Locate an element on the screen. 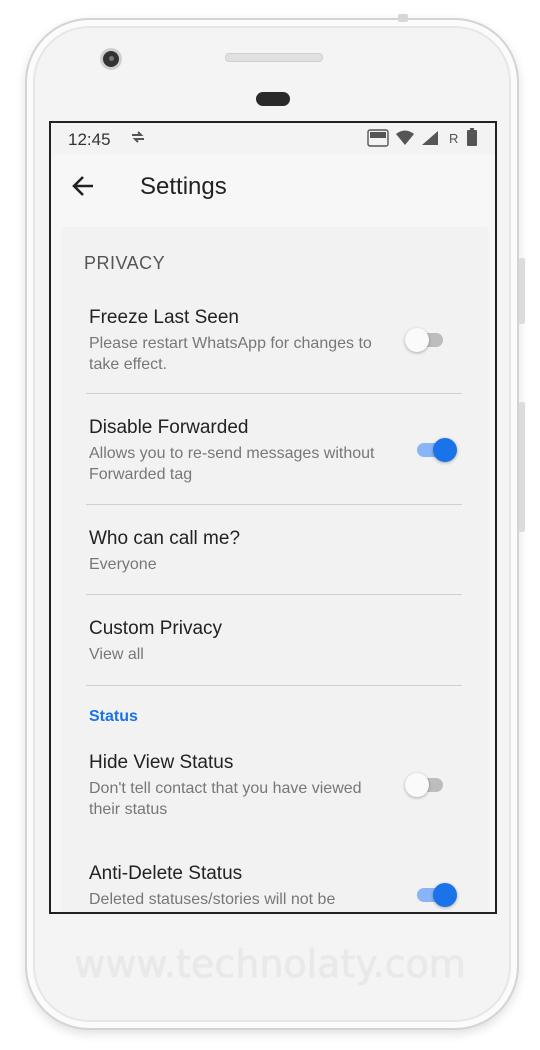 The height and width of the screenshot is (1050, 540). setting-title: Anti-Delete Status is located at coordinates (166, 873).